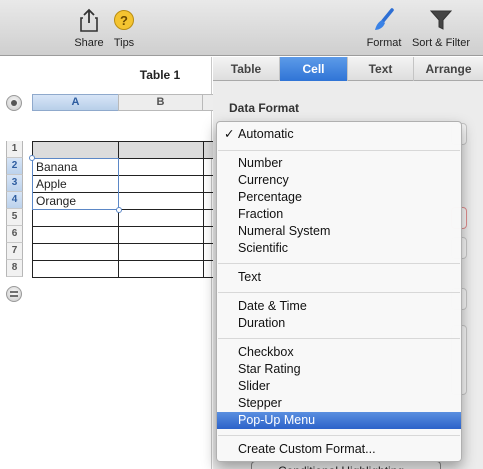 This screenshot has width=483, height=469. Describe the element at coordinates (339, 277) in the screenshot. I see `menu-item-text: Text` at that location.